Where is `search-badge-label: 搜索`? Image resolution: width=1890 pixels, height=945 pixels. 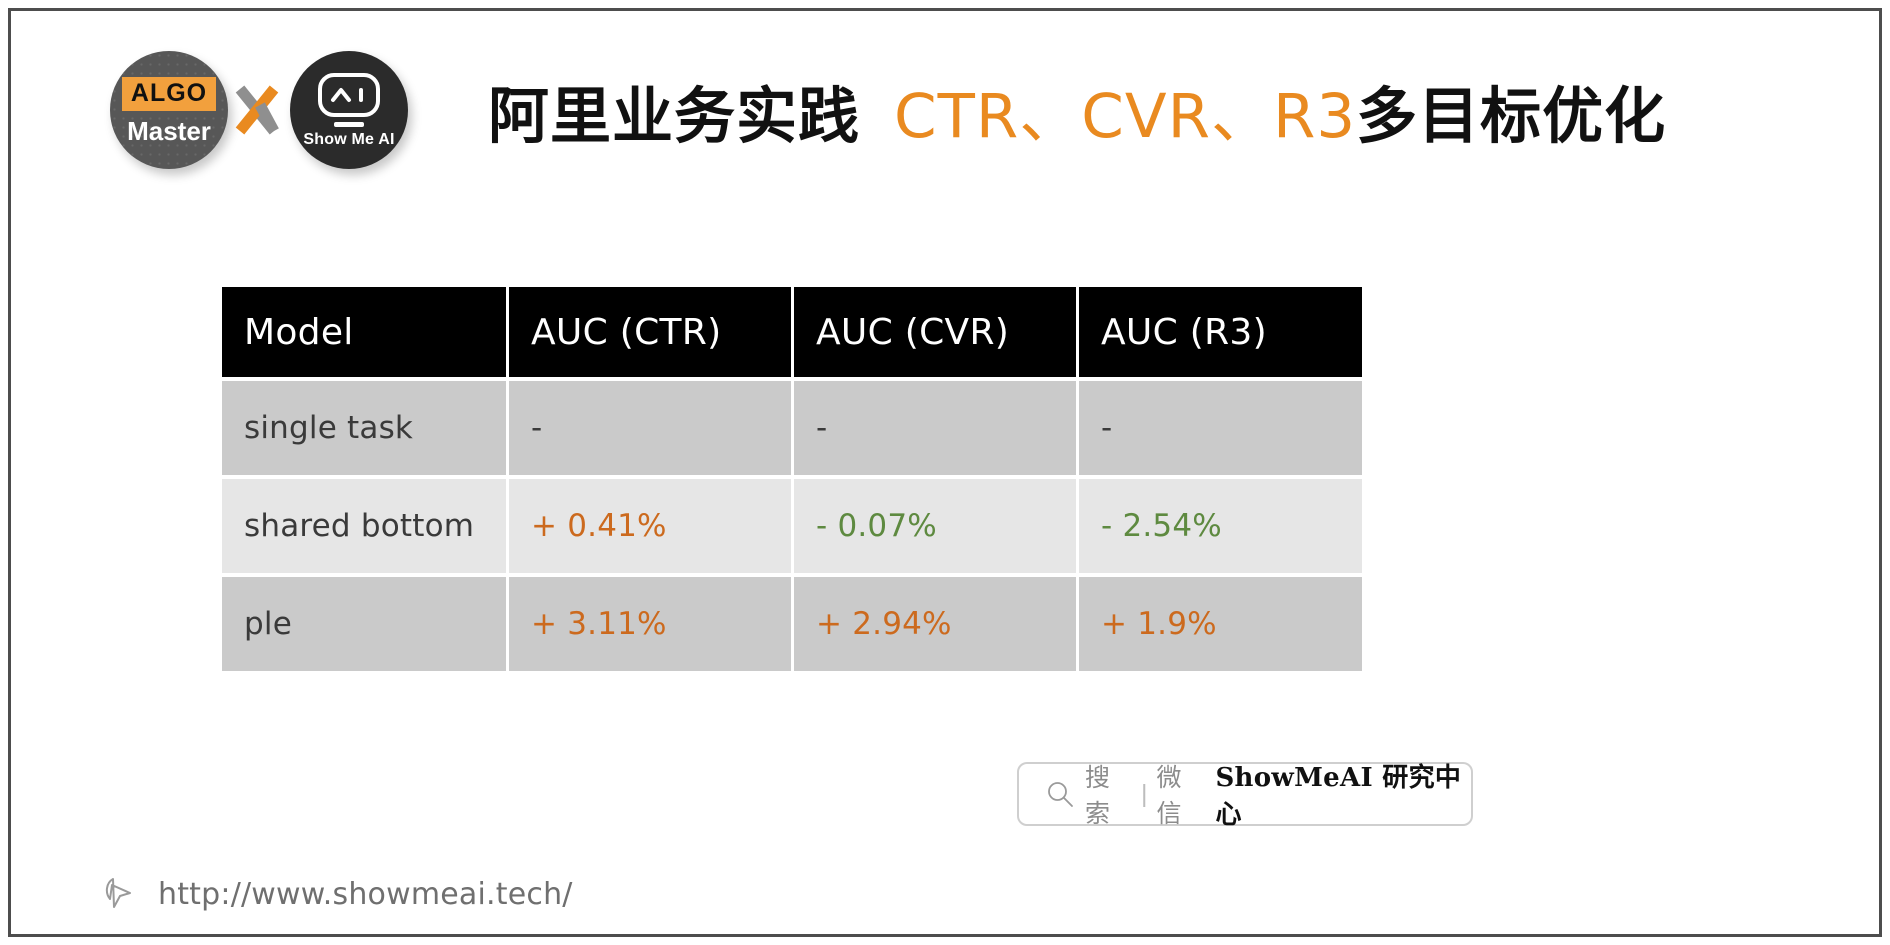
search-badge-label: 搜索 is located at coordinates (1098, 795).